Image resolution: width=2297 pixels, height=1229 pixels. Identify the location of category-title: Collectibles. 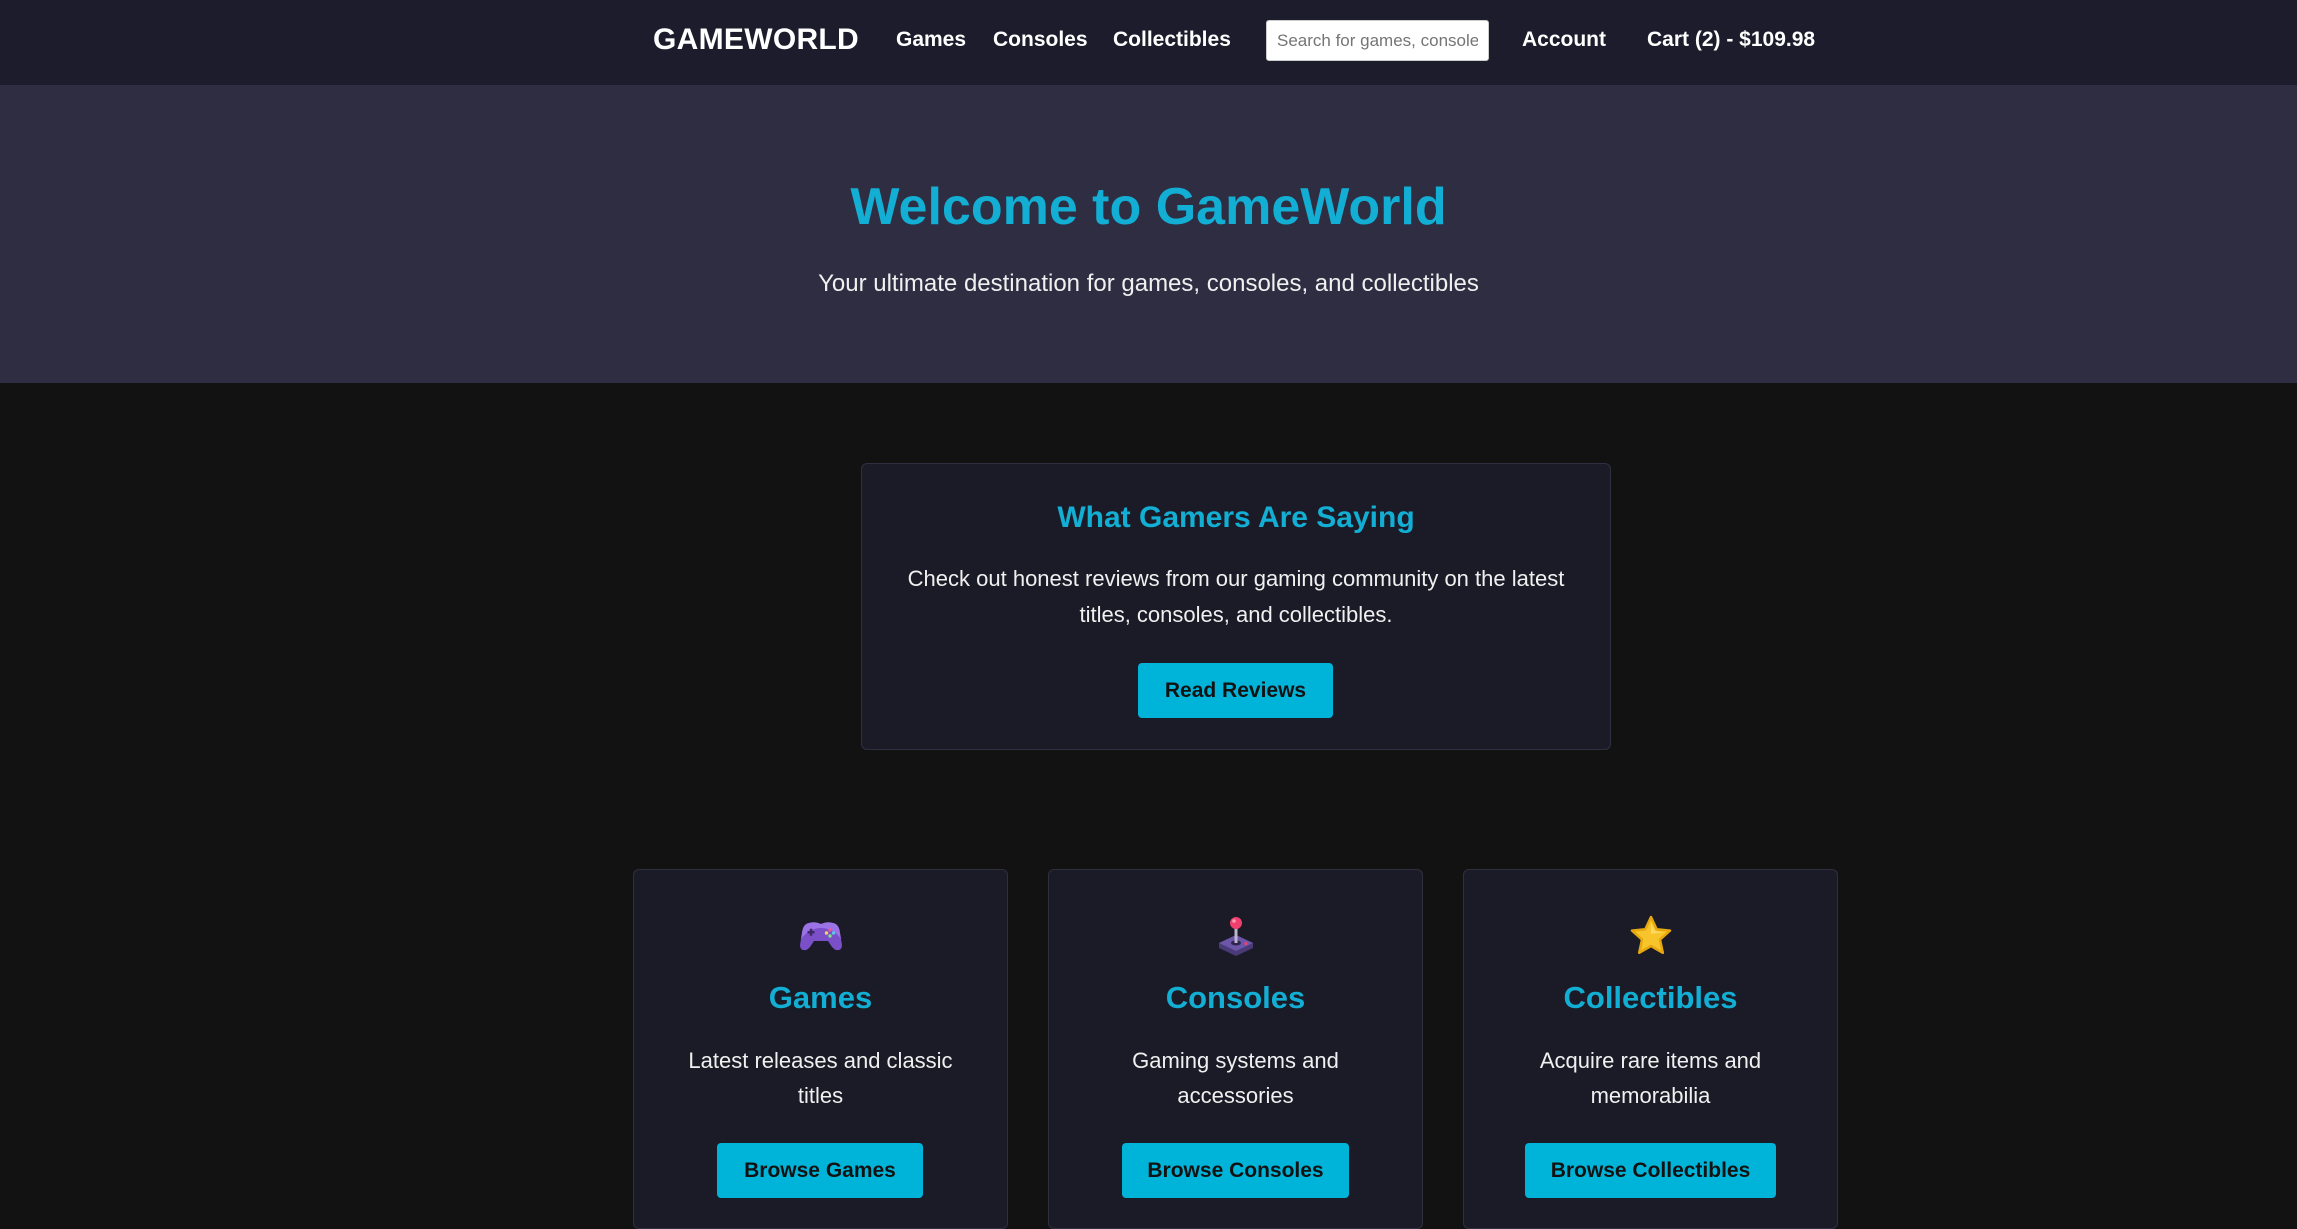
(1650, 997).